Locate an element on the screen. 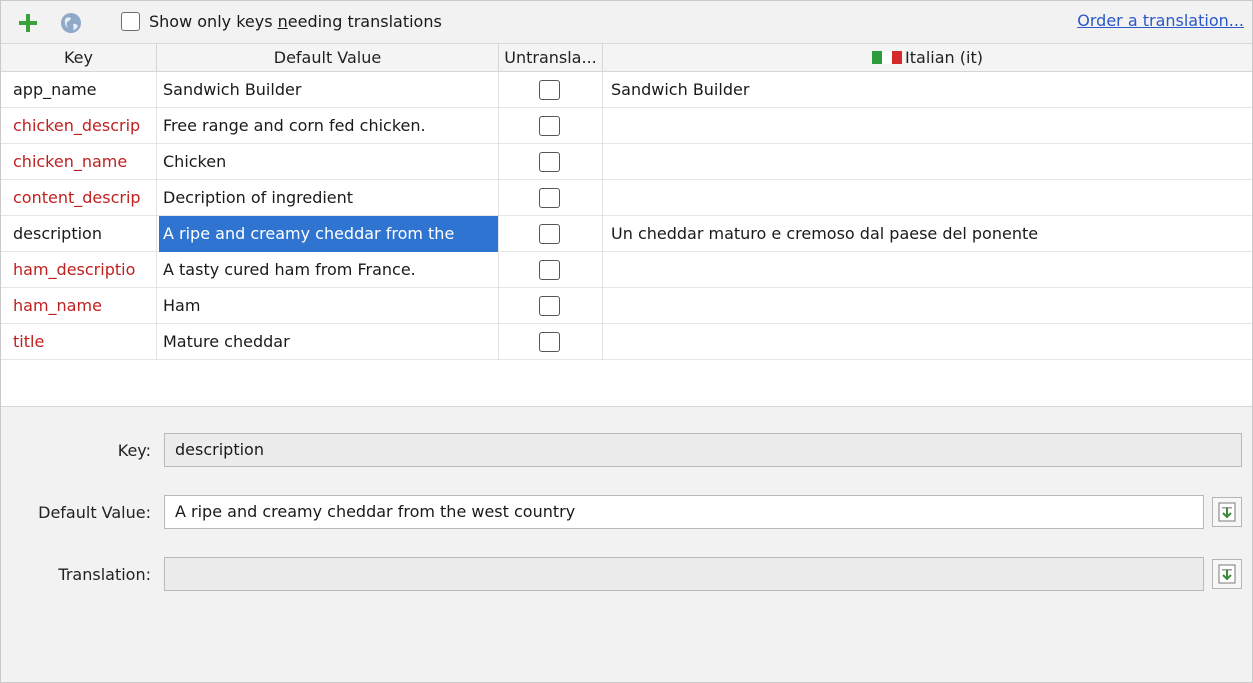  default-value-cell: Decription of ingredient is located at coordinates (328, 198).